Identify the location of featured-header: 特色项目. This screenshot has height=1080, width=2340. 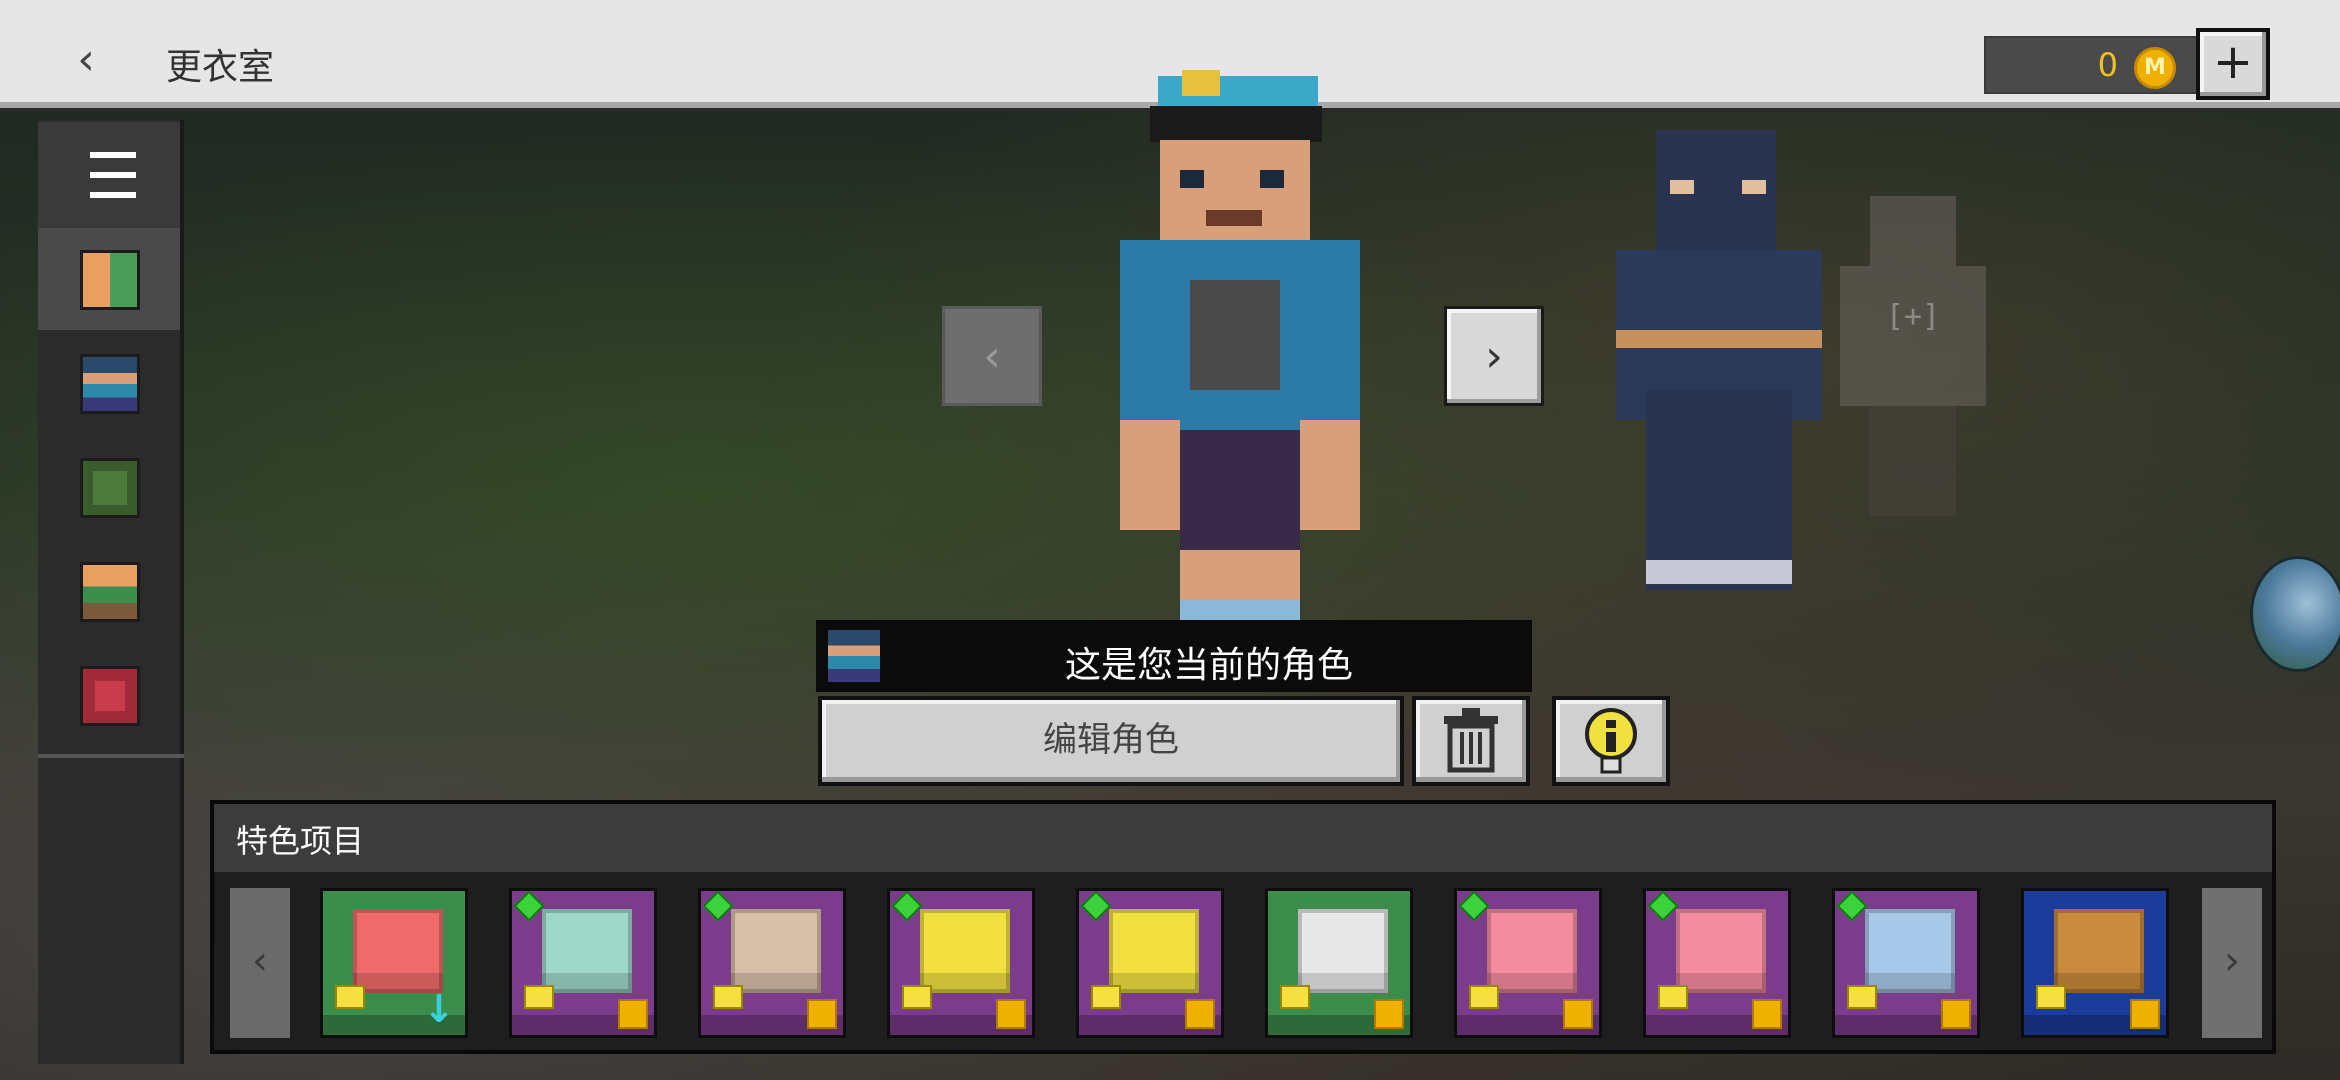
(1243, 838).